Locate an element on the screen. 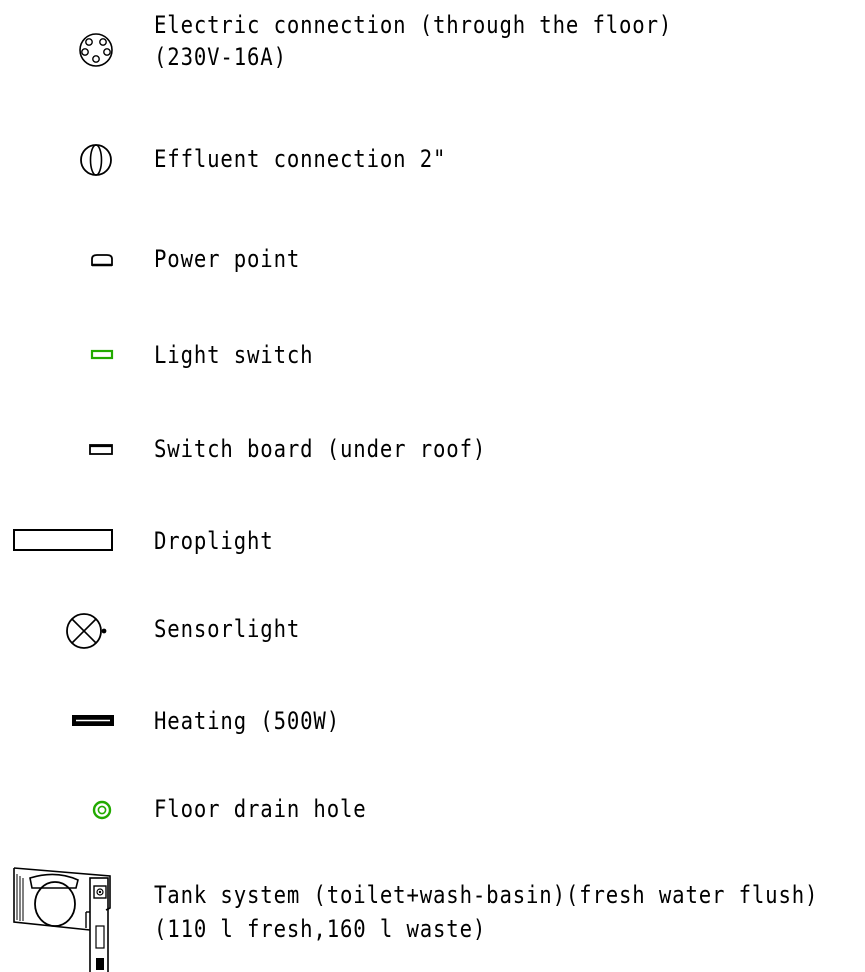 The image size is (865, 972). legend-label-line: Effluent connection 2" is located at coordinates (300, 159).